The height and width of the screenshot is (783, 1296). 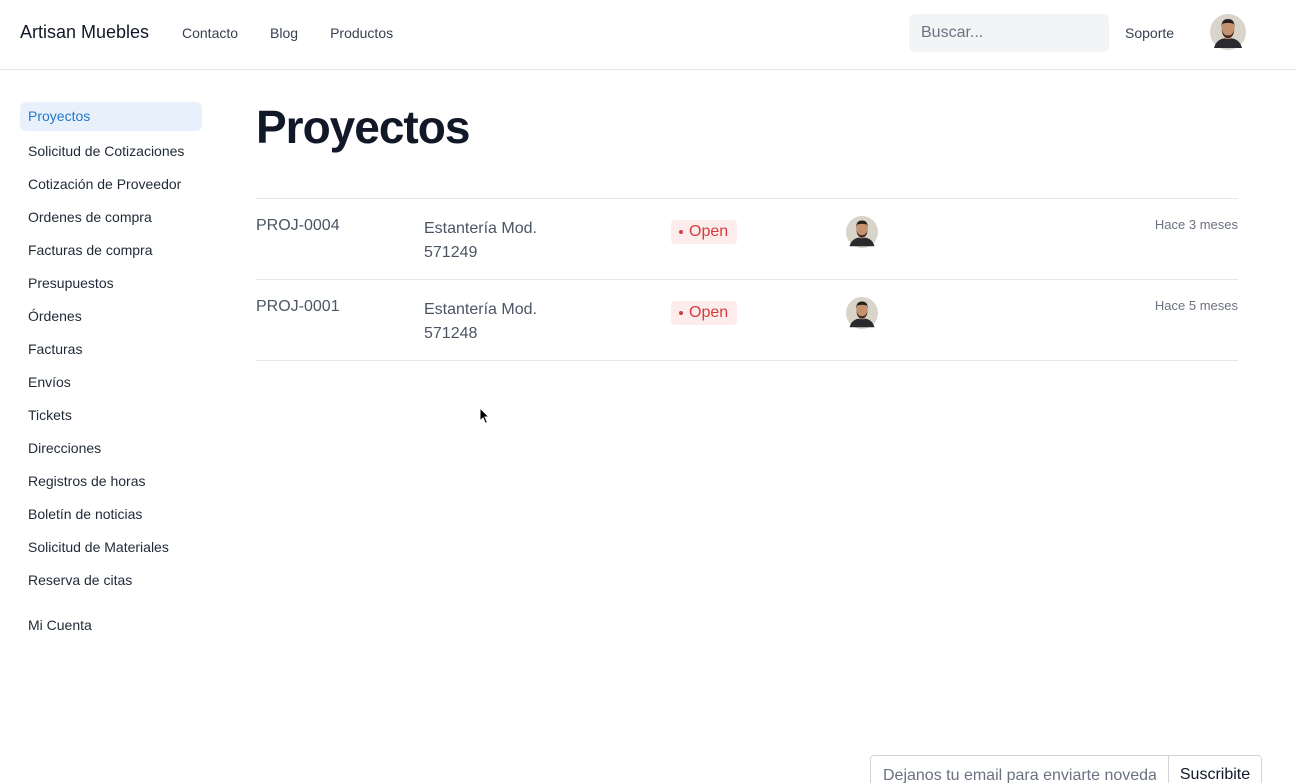 I want to click on sidebar-item-tickets: Tickets, so click(x=111, y=415).